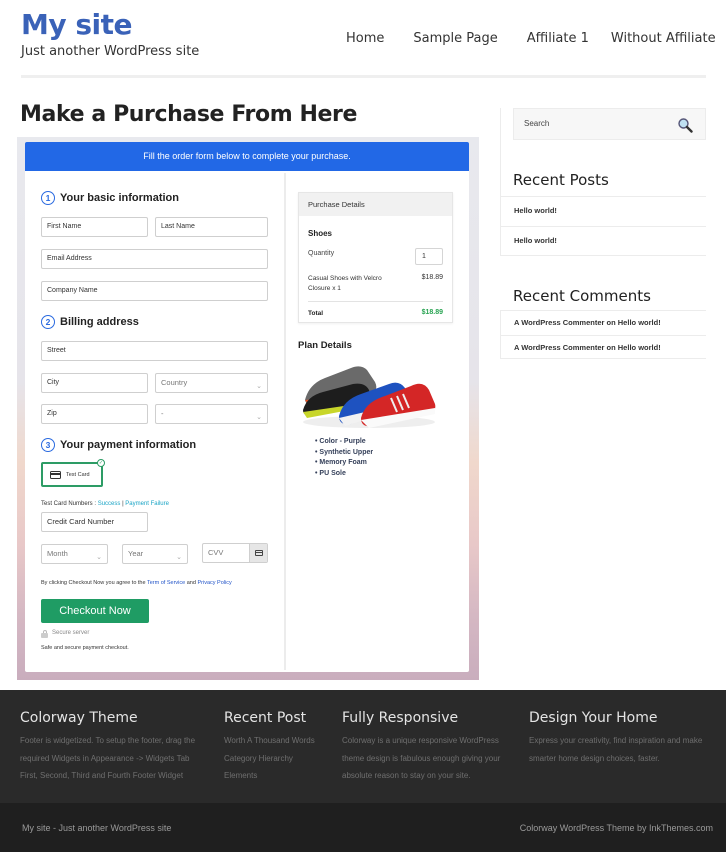 The image size is (726, 852). What do you see at coordinates (235, 553) in the screenshot?
I see `cvv-input: CVV` at bounding box center [235, 553].